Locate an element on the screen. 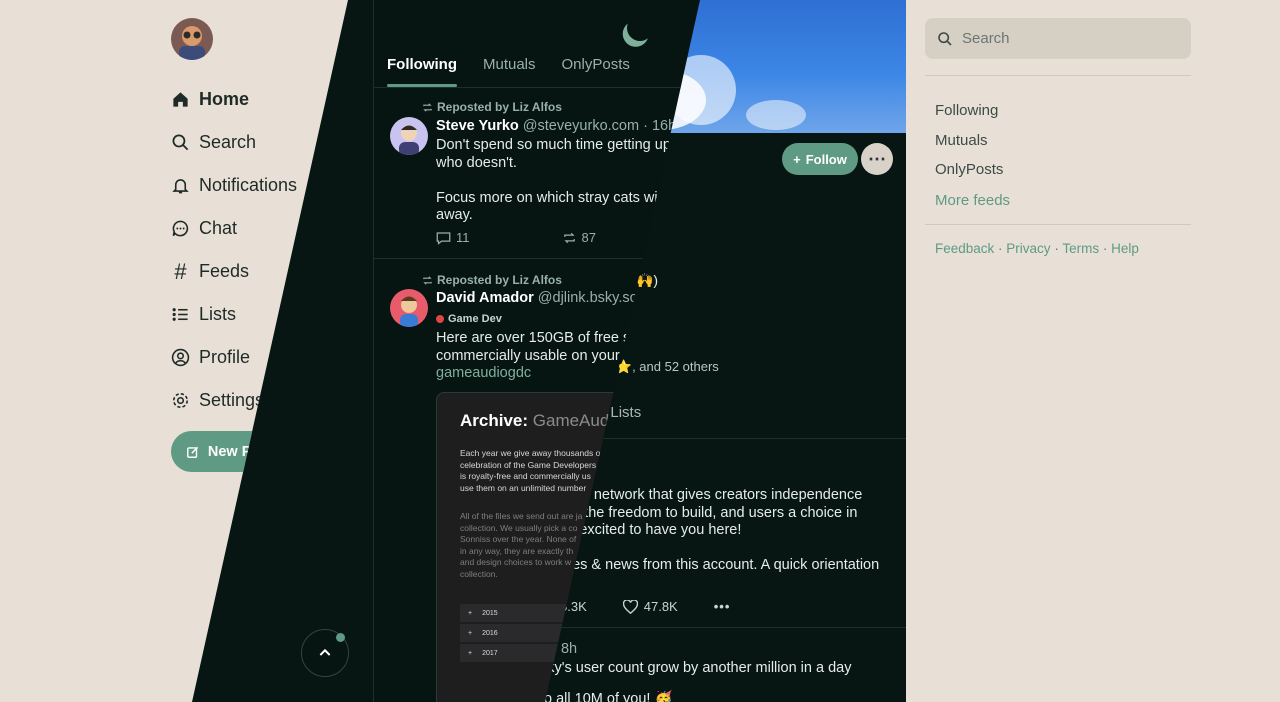 This screenshot has height=702, width=1280. feeds-list: Following Mutuals OnlyPosts More feeds is located at coordinates (972, 155).